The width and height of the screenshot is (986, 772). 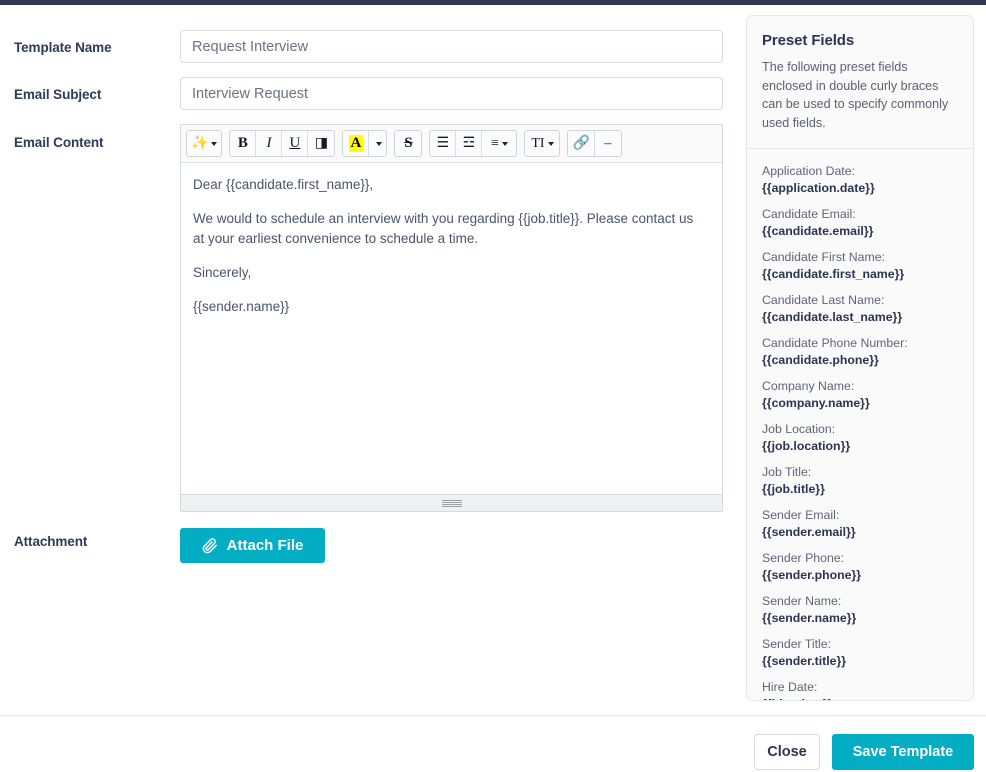 I want to click on horizontal-rule-icon: –, so click(x=607, y=143).